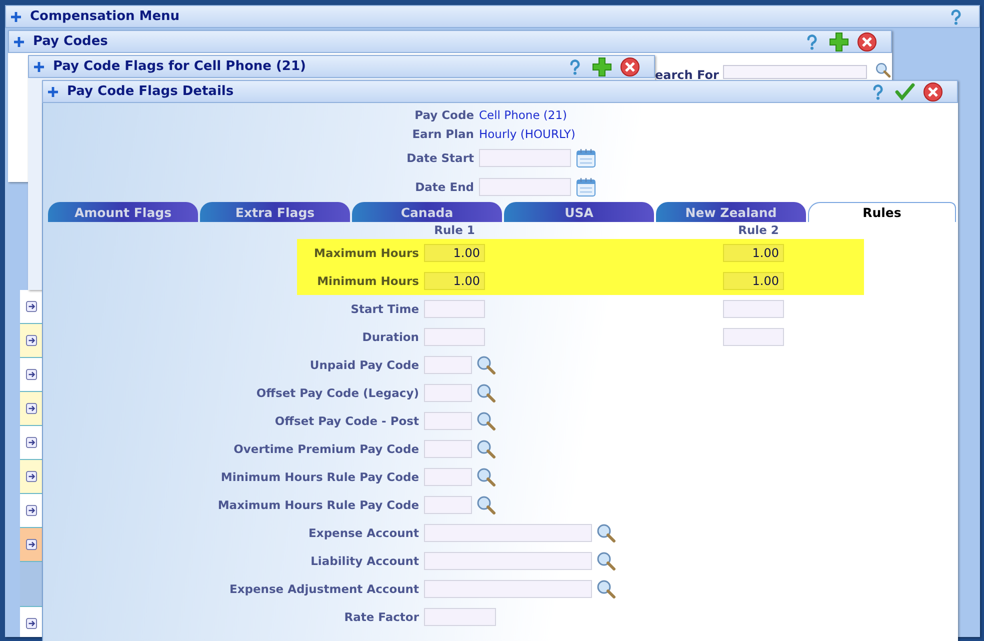  Describe the element at coordinates (444, 115) in the screenshot. I see `field-label: Pay Code` at that location.